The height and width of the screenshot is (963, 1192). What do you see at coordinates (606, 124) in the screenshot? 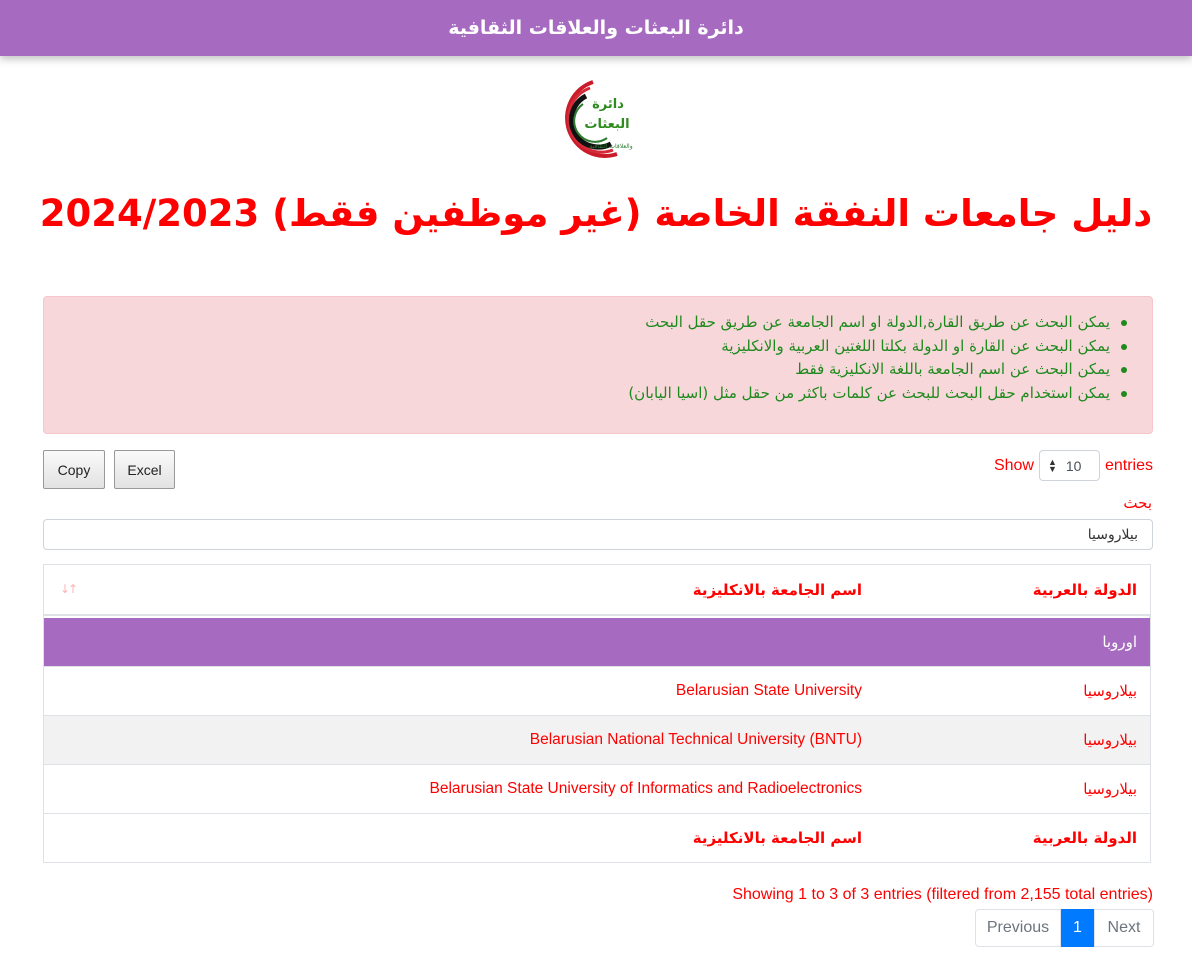
I see `logo-text-2: البعثات` at bounding box center [606, 124].